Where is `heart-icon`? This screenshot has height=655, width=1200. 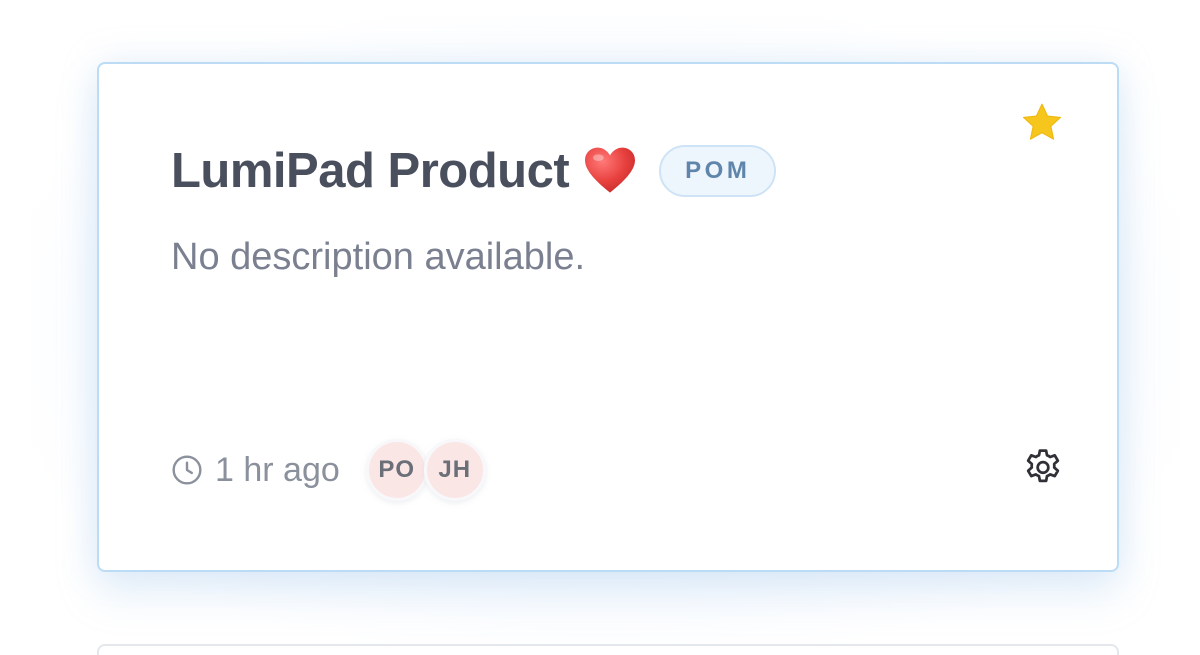 heart-icon is located at coordinates (610, 170).